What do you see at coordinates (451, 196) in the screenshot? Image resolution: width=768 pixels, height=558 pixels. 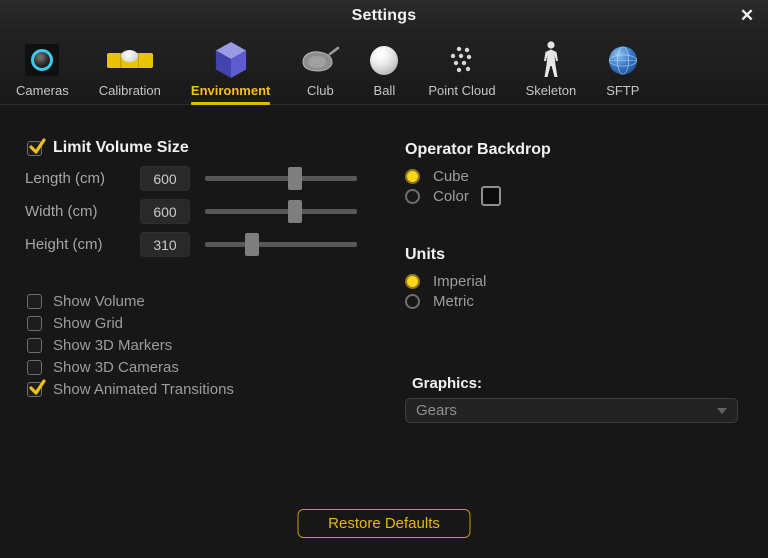 I see `color-radio-label: Color` at bounding box center [451, 196].